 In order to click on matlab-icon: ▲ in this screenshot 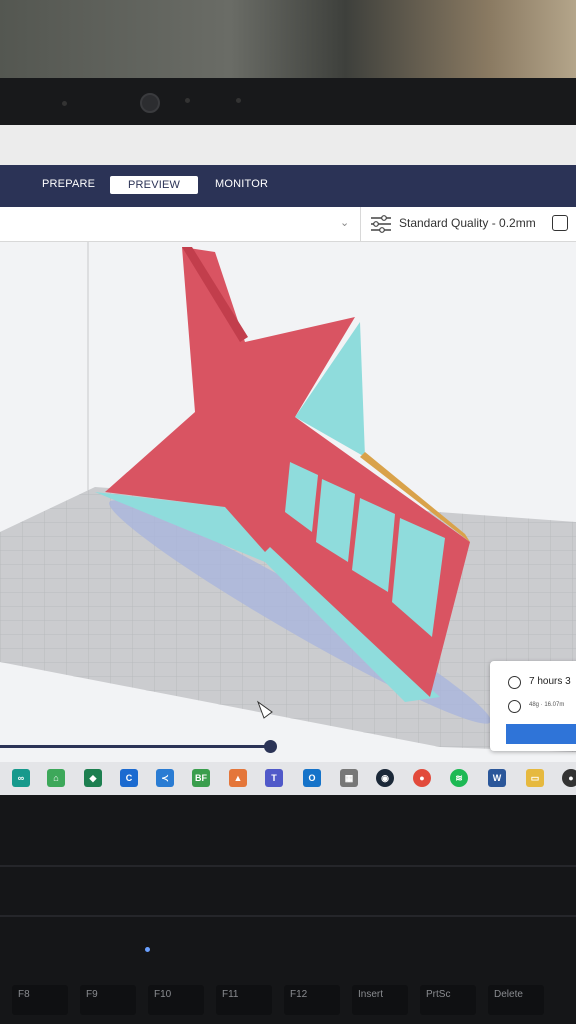, I will do `click(238, 778)`.